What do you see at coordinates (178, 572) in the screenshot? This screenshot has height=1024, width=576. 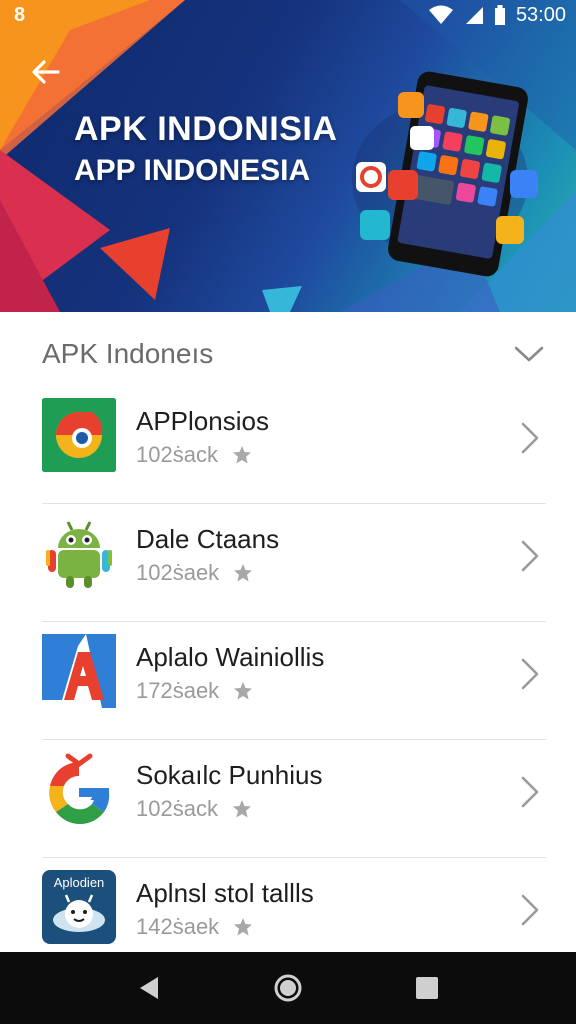 I see `app-size: 102ṡaek` at bounding box center [178, 572].